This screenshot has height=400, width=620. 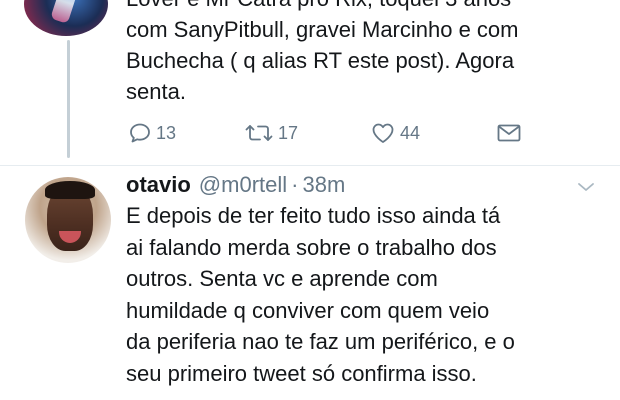 I want to click on reply-icon, so click(x=140, y=133).